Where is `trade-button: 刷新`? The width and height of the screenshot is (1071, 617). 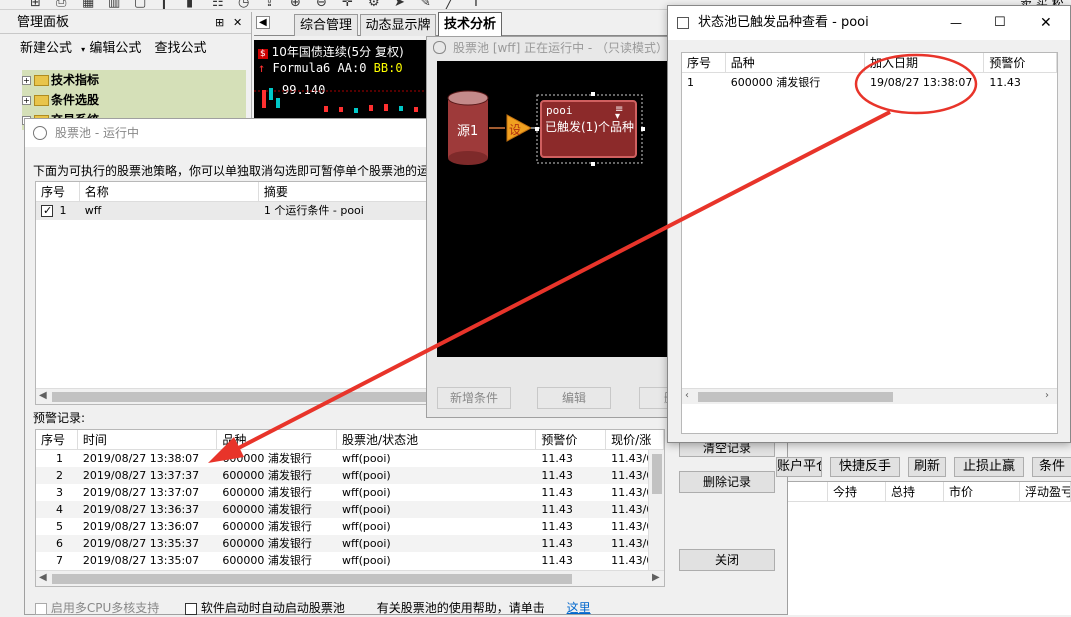 trade-button: 刷新 is located at coordinates (927, 467).